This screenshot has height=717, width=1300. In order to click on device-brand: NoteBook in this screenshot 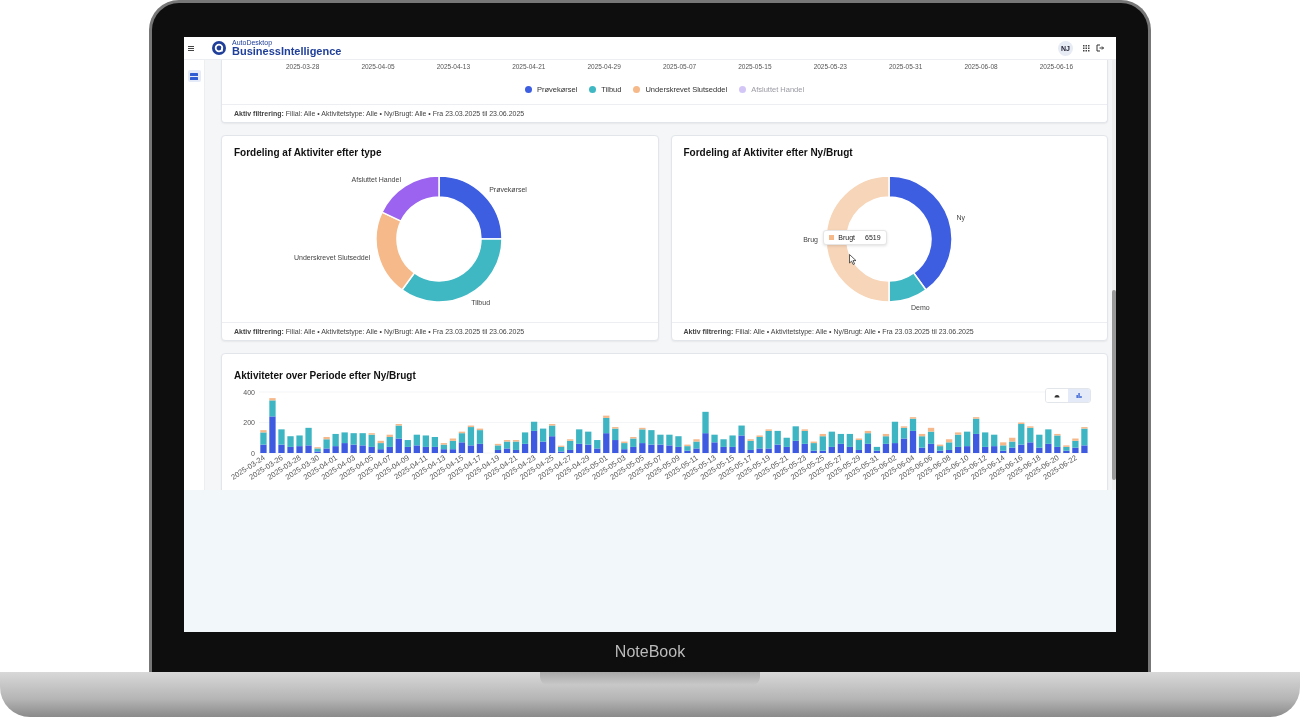, I will do `click(650, 652)`.